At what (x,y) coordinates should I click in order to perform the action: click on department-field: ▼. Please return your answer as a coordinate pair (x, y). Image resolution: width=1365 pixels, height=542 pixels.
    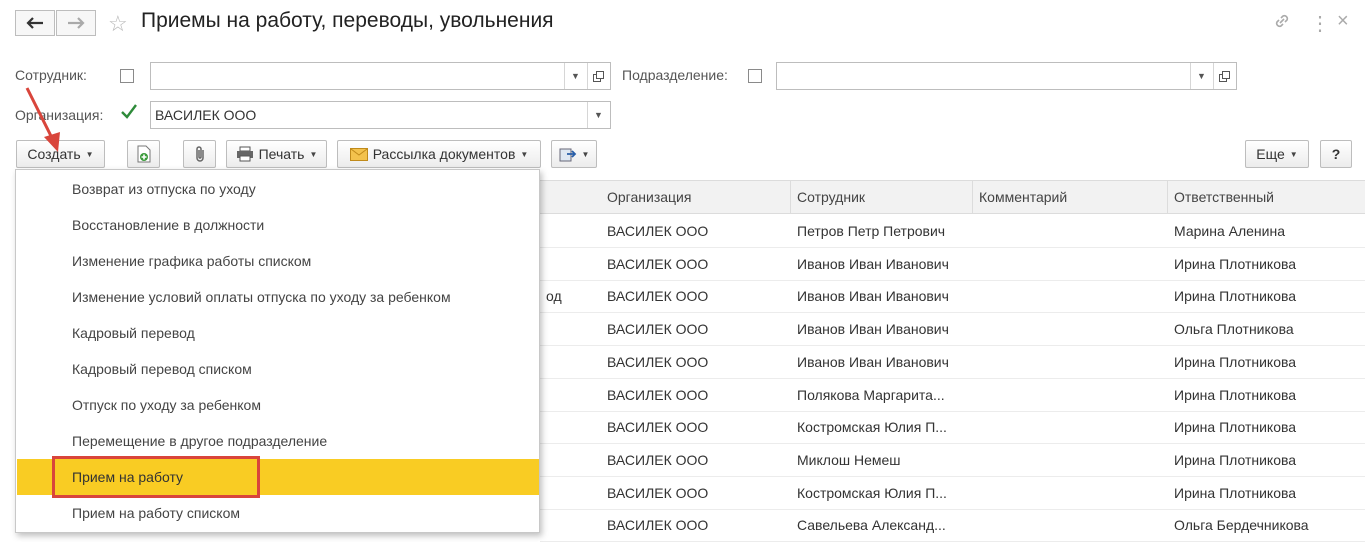
    Looking at the image, I should click on (1006, 76).